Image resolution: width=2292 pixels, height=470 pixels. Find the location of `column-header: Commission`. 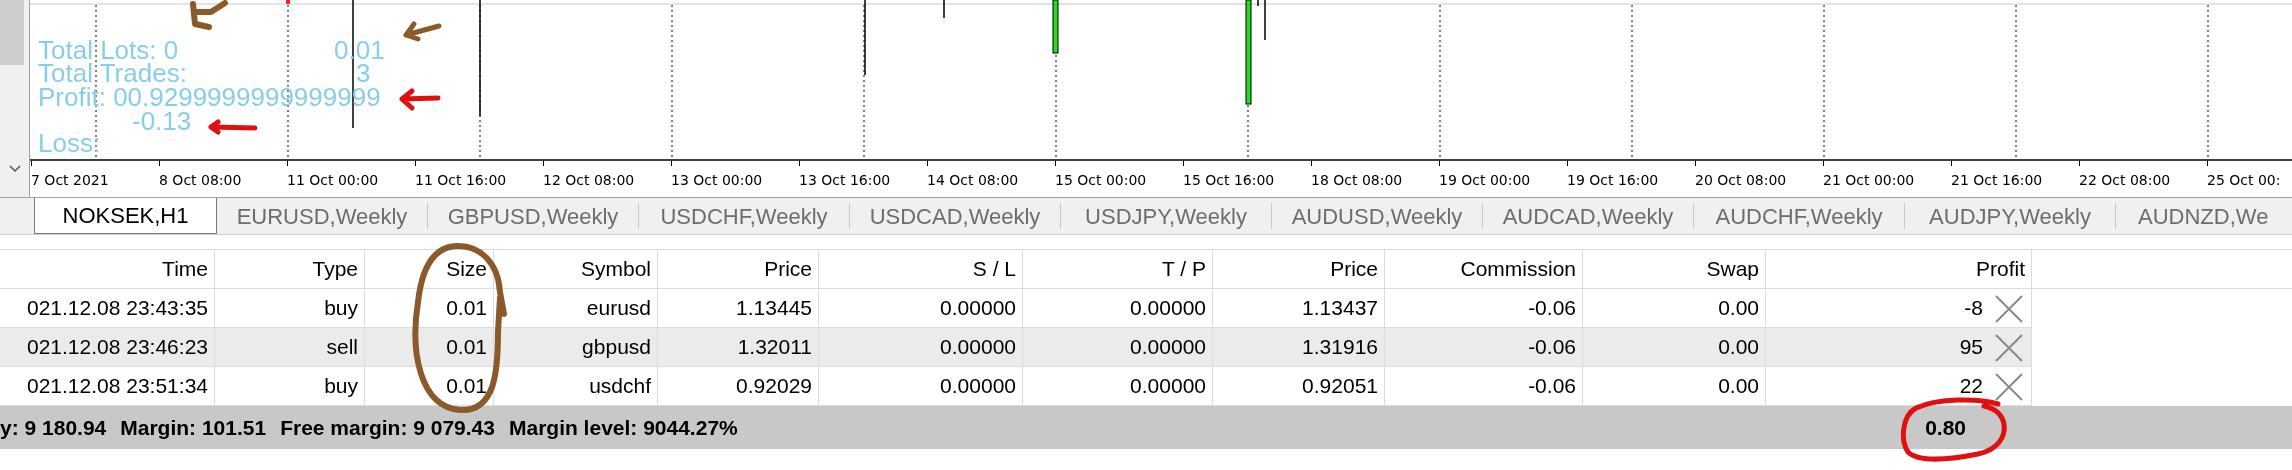

column-header: Commission is located at coordinates (1484, 269).